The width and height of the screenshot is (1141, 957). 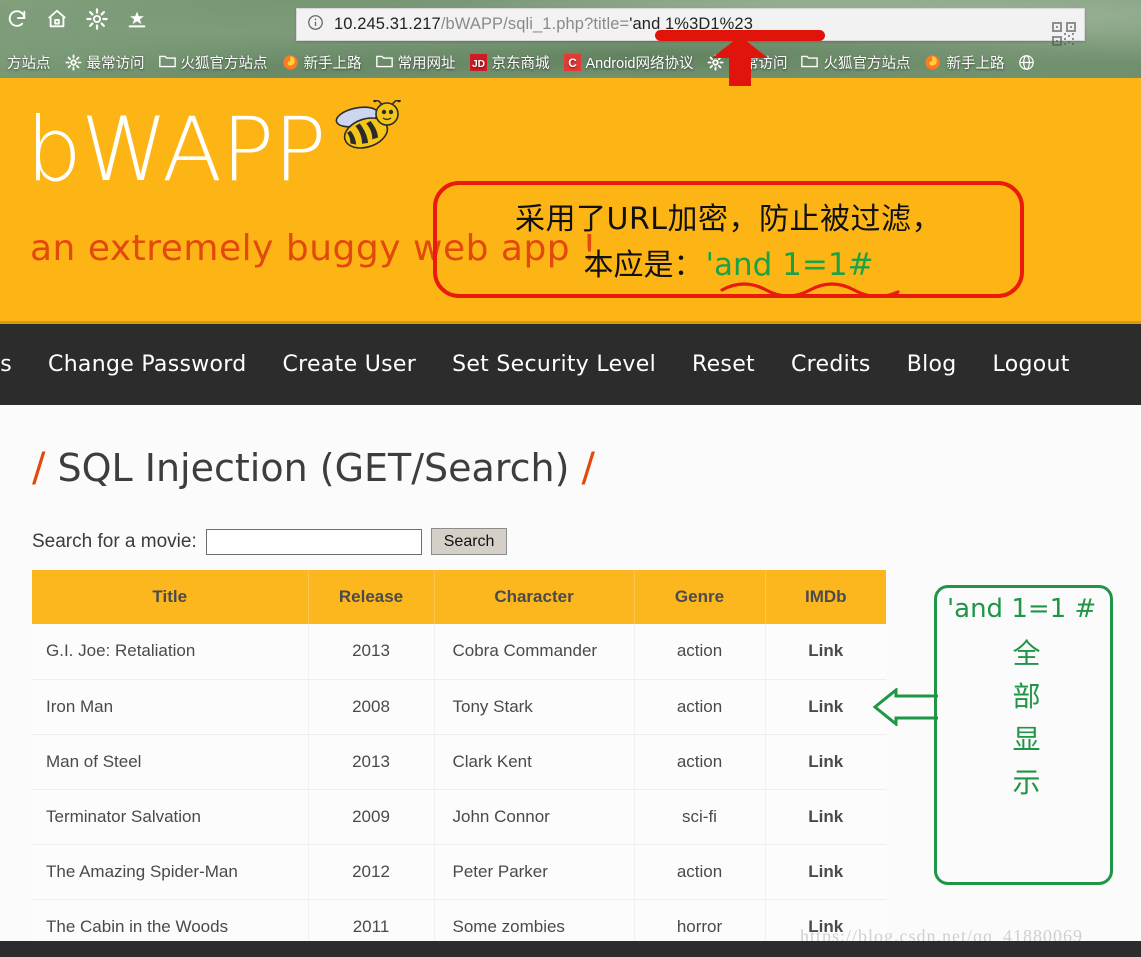 What do you see at coordinates (520, 64) in the screenshot?
I see `bookmark-label: 京东商城` at bounding box center [520, 64].